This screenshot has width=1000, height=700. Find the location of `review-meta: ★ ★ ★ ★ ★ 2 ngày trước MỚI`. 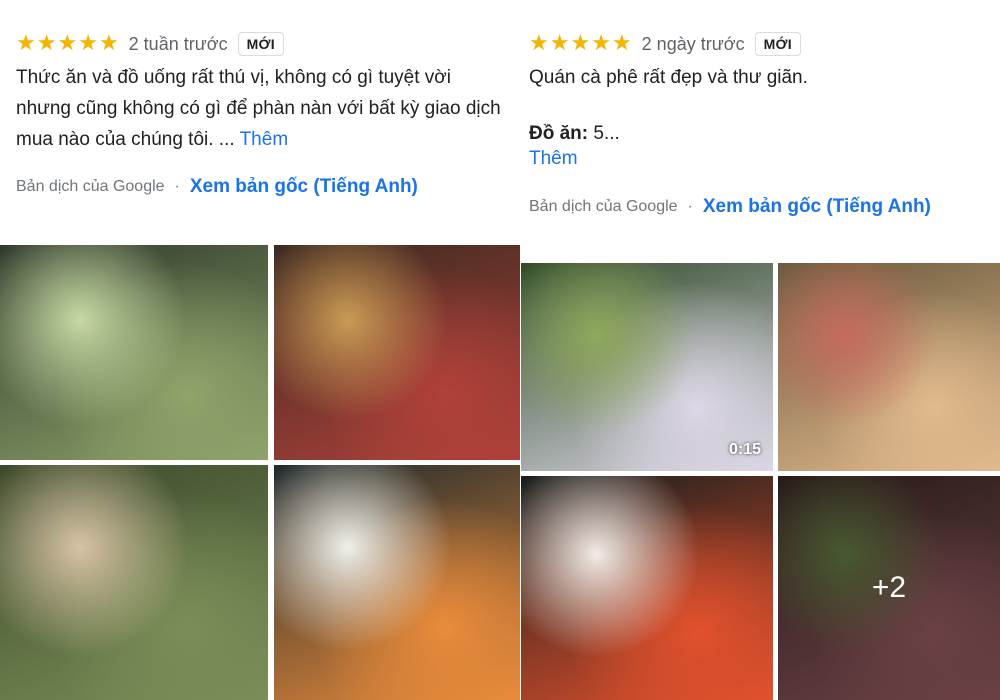

review-meta: ★ ★ ★ ★ ★ 2 ngày trước MỚI is located at coordinates (665, 44).